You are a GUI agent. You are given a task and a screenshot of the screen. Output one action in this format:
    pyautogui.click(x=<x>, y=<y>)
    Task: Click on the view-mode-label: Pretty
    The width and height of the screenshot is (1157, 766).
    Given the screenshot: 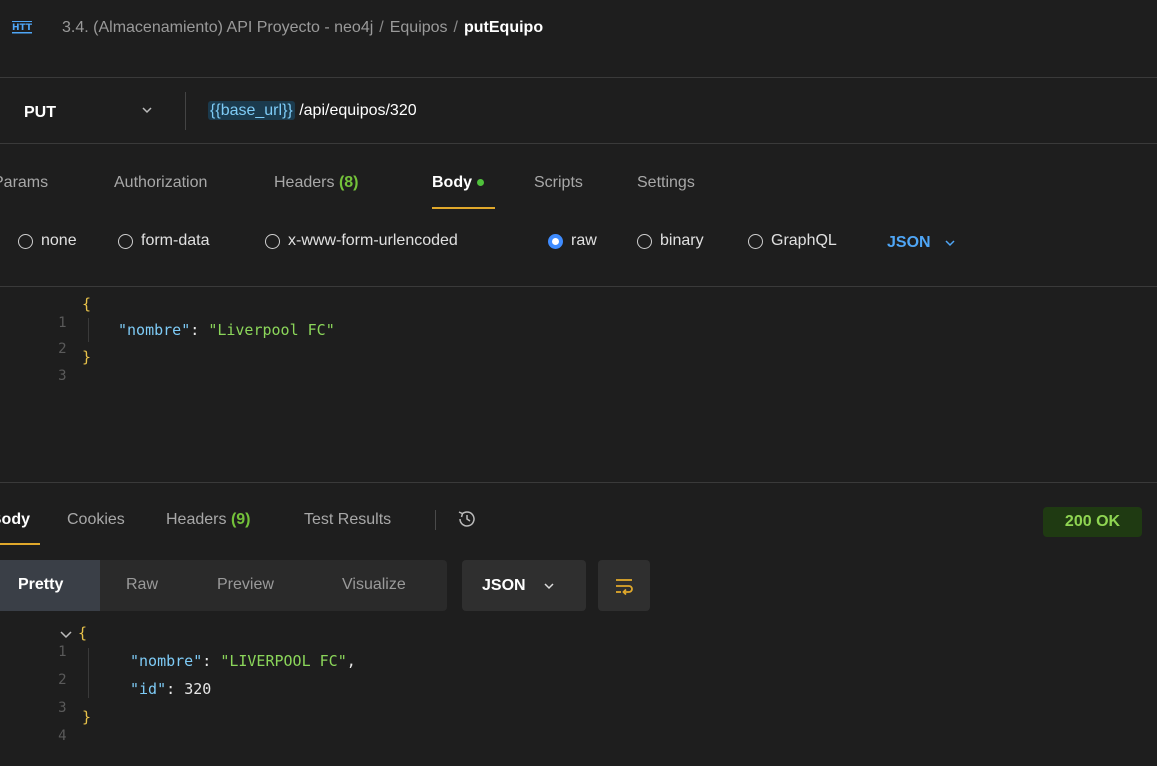 What is the action you would take?
    pyautogui.click(x=41, y=584)
    